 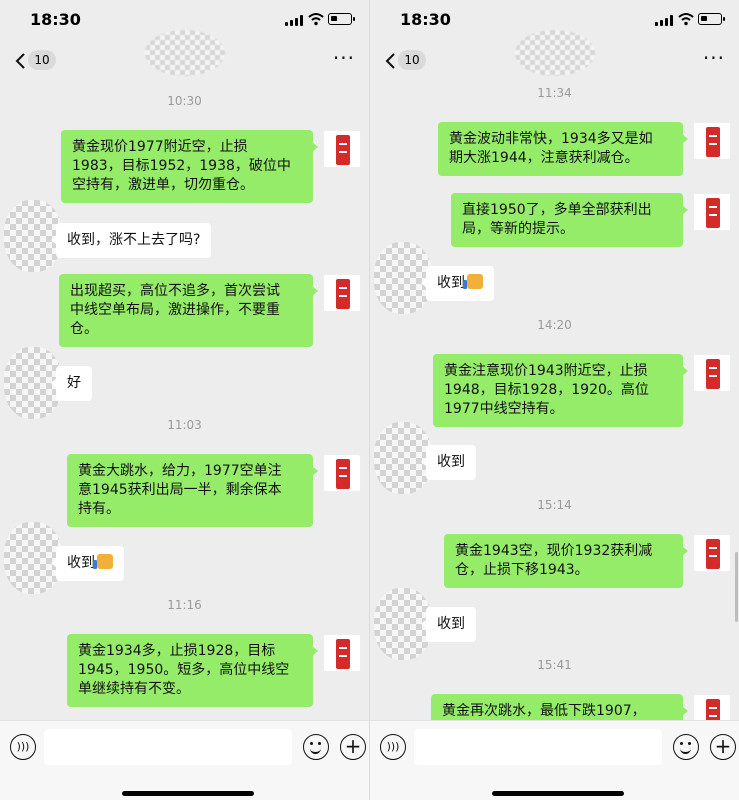 What do you see at coordinates (736, 587) in the screenshot?
I see `scrollbar` at bounding box center [736, 587].